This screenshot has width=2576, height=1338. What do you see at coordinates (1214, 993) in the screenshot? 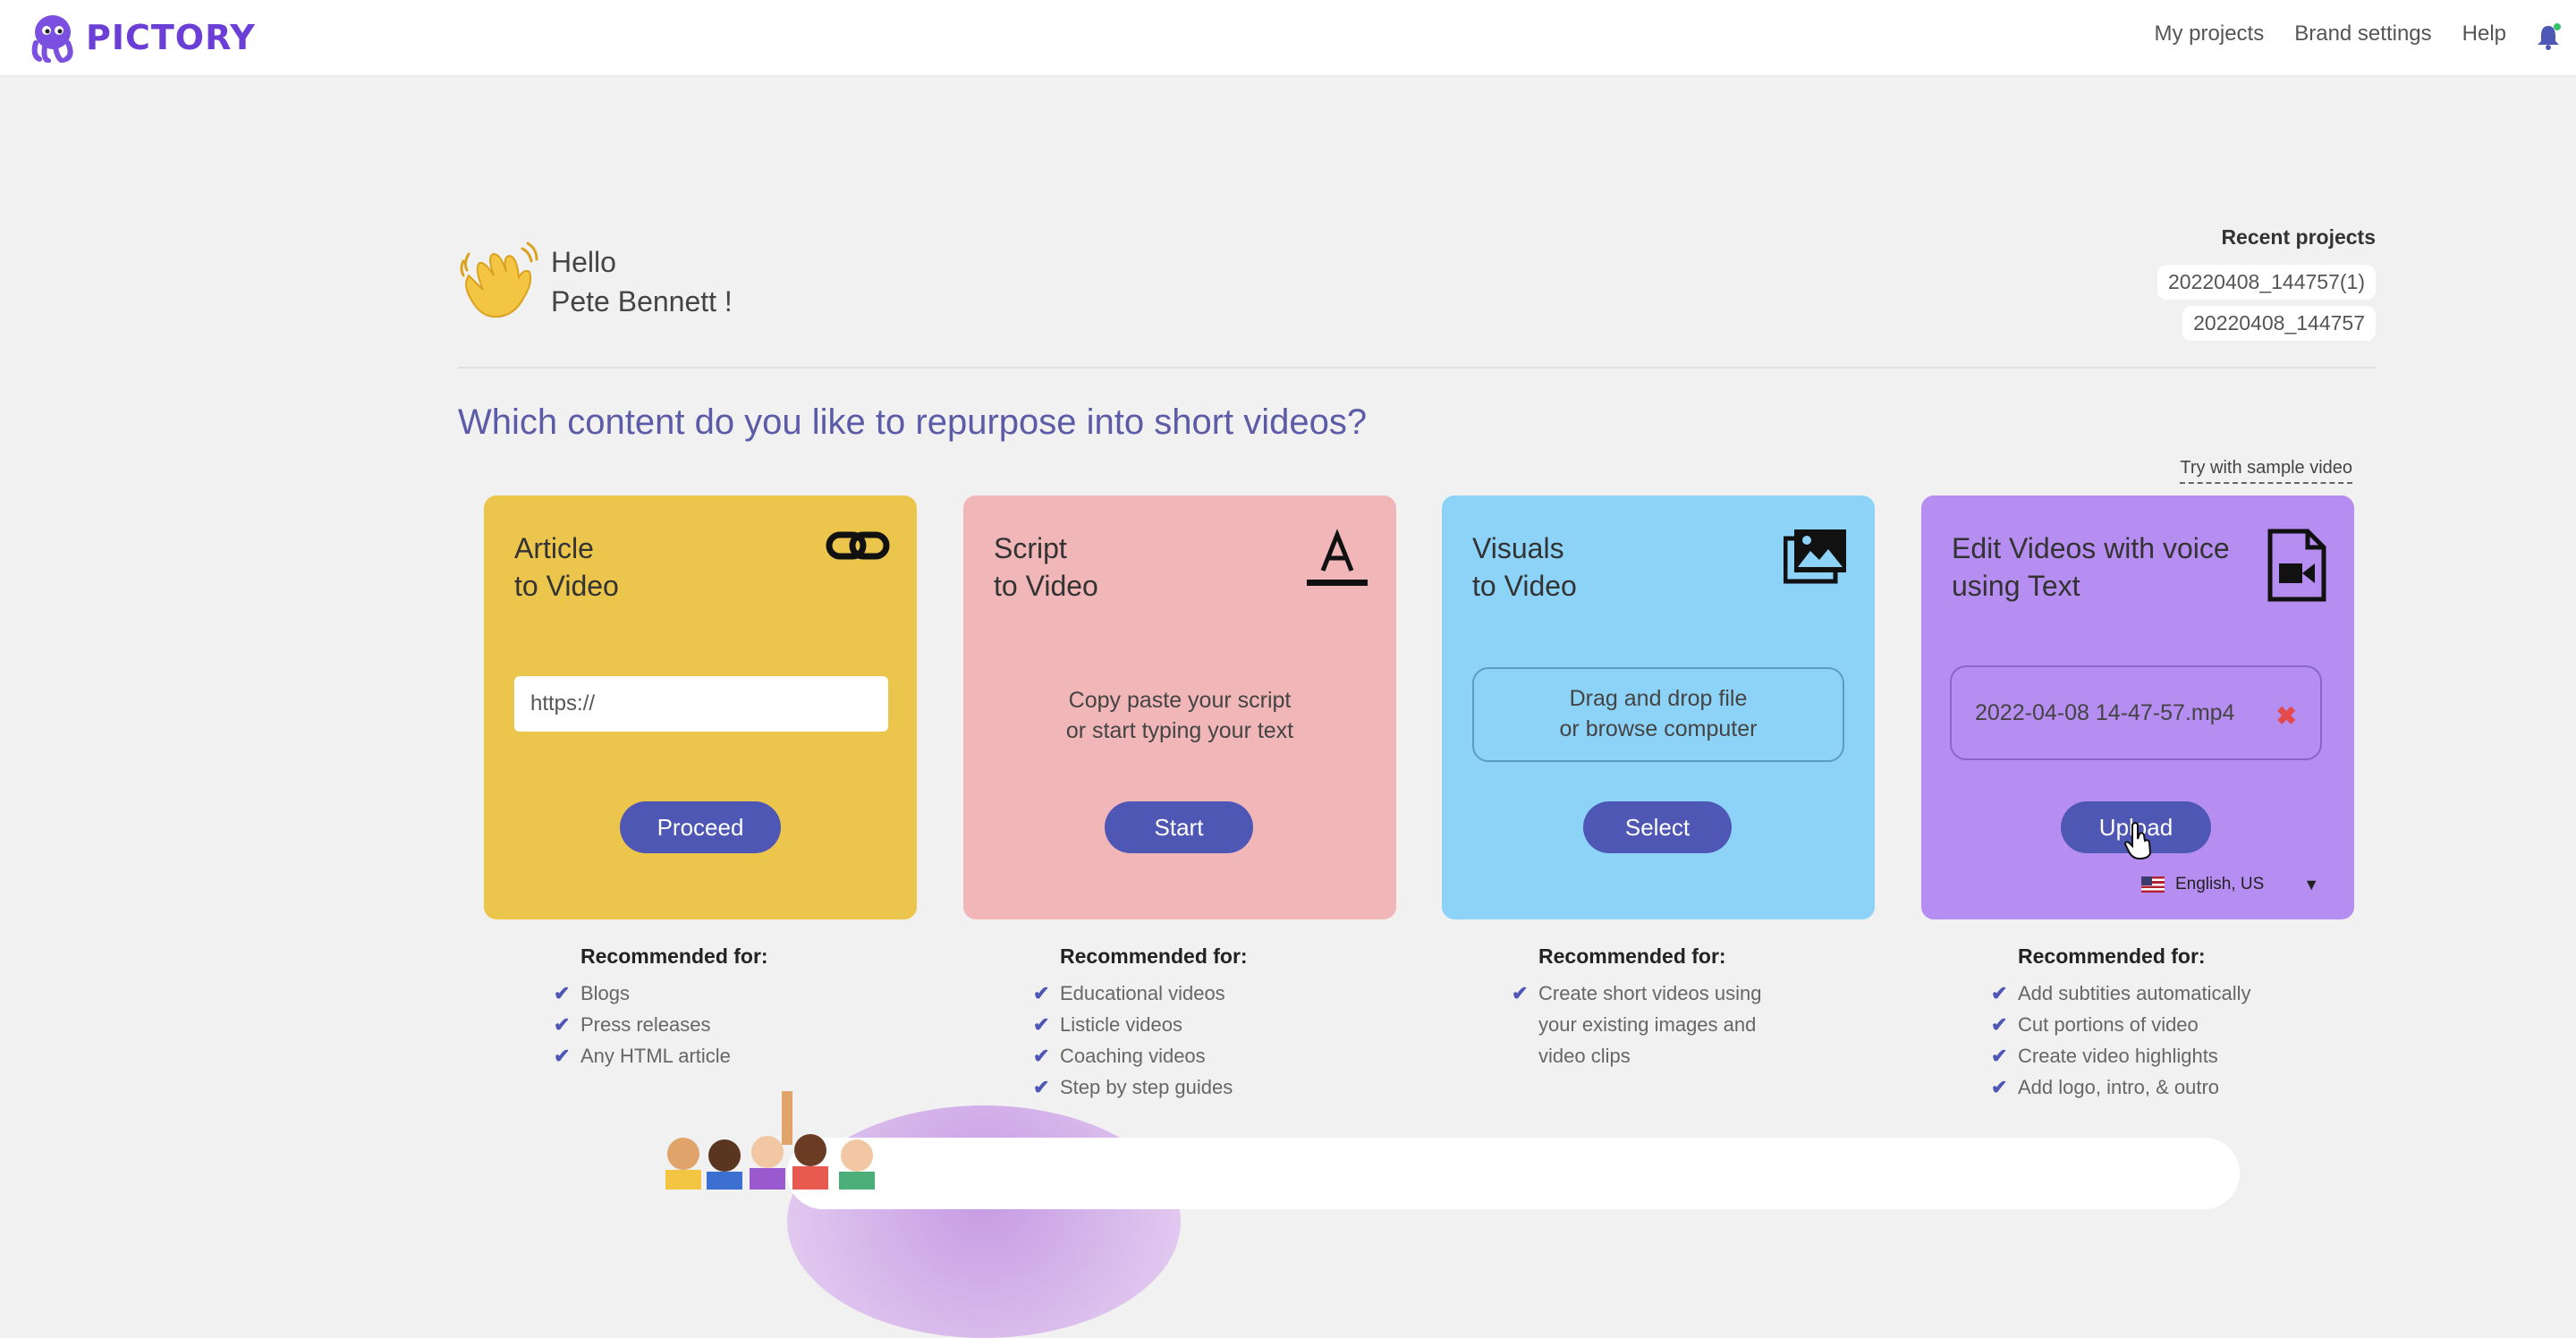
I see `list-item: ✔ Educational videos` at bounding box center [1214, 993].